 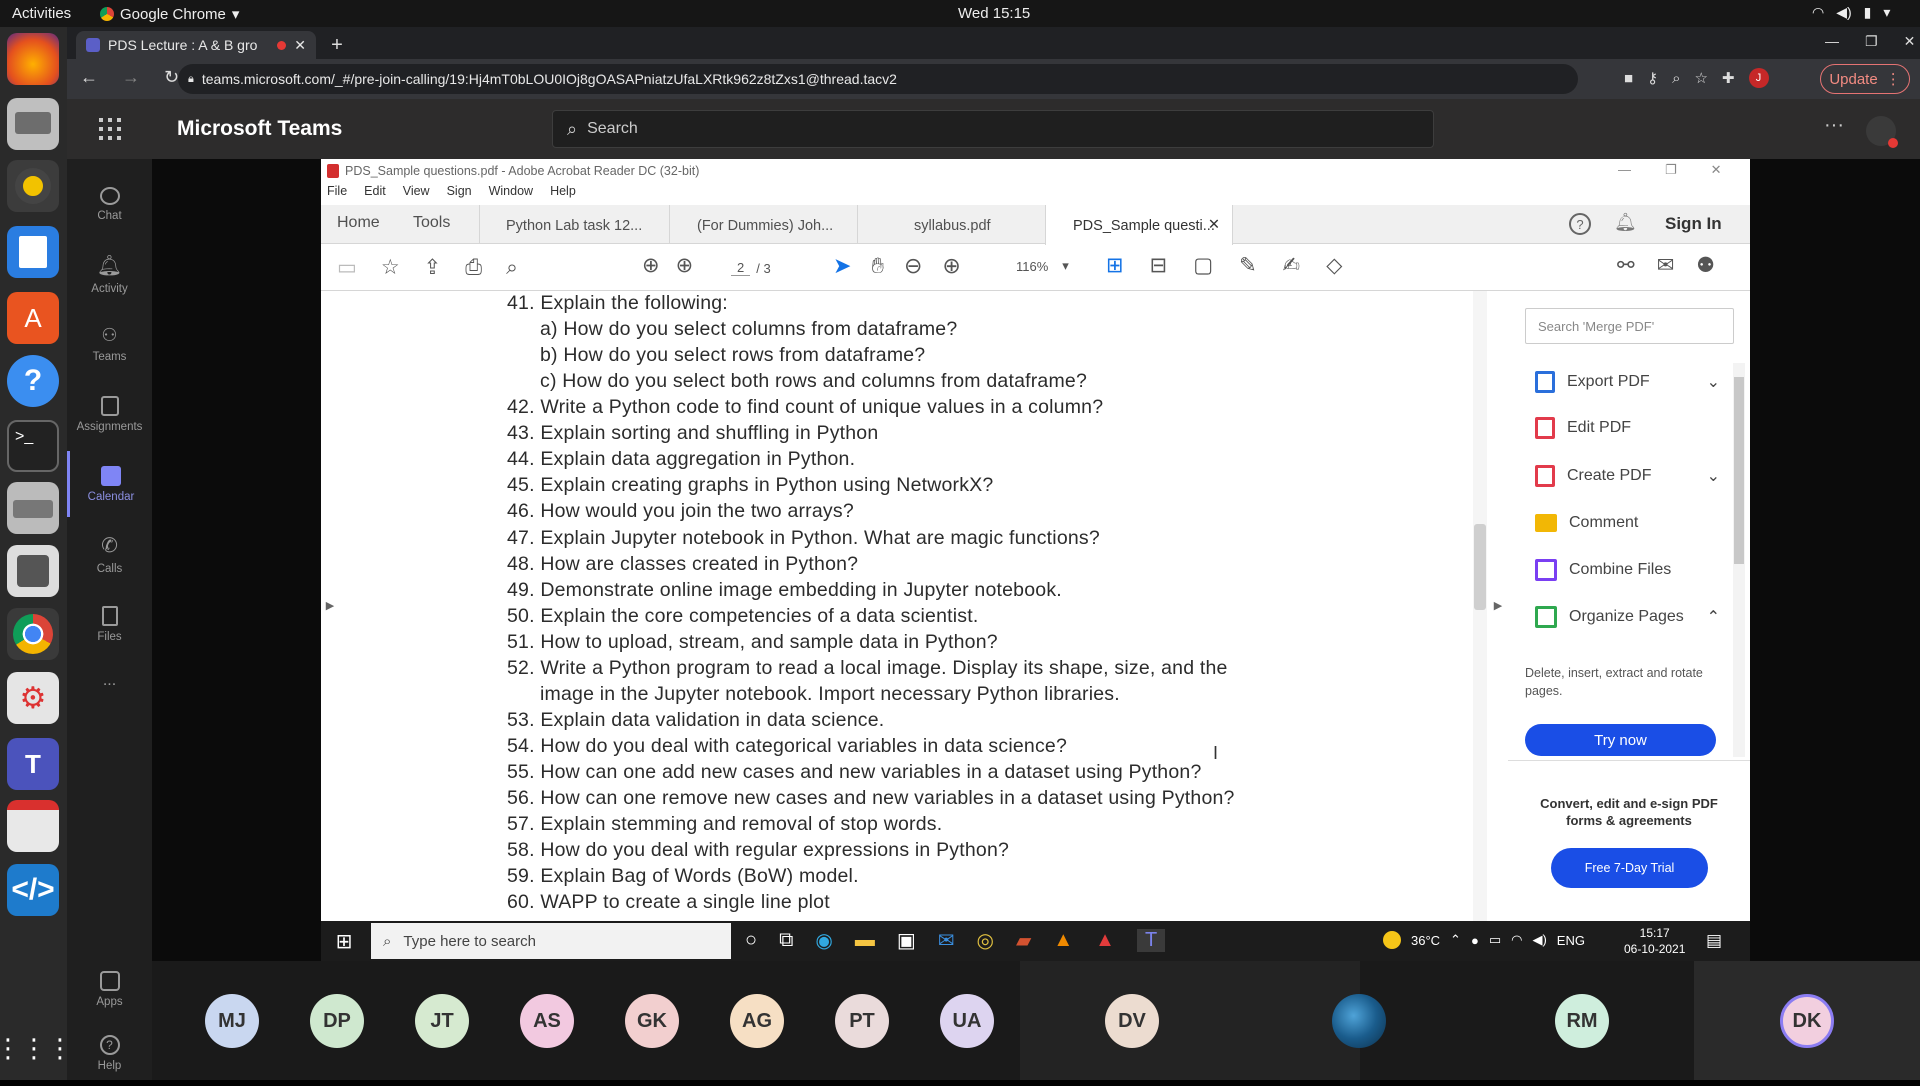 What do you see at coordinates (390, 267) in the screenshot?
I see `star-icon: ☆` at bounding box center [390, 267].